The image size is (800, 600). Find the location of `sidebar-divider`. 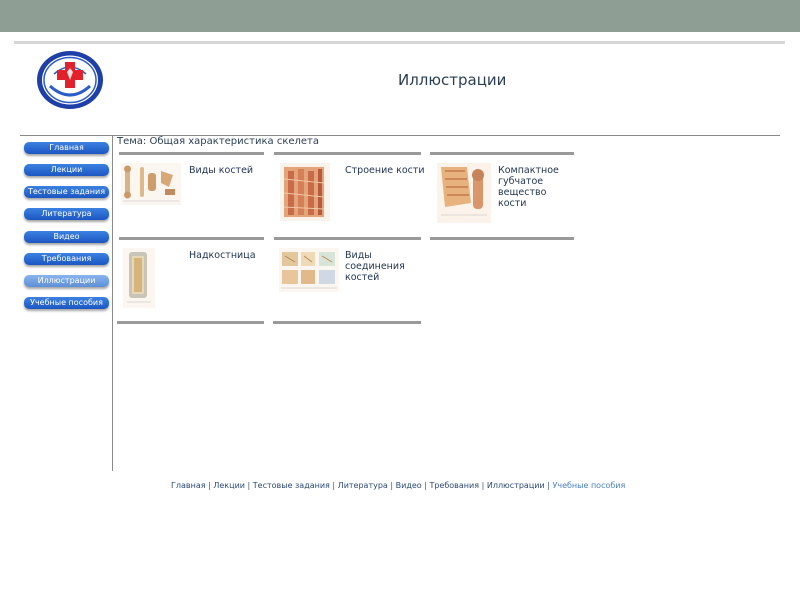

sidebar-divider is located at coordinates (112, 303).